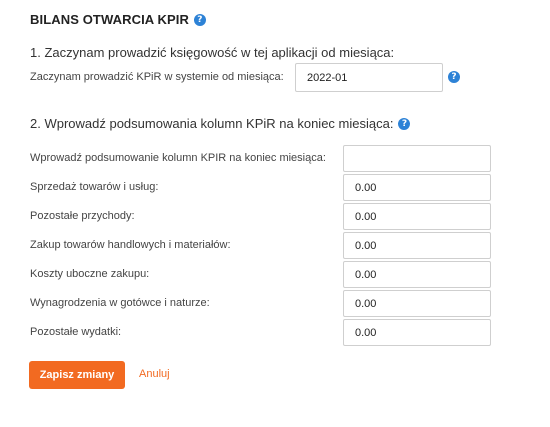 This screenshot has width=550, height=427. Describe the element at coordinates (417, 216) in the screenshot. I see `other-income-input: 0.00` at that location.